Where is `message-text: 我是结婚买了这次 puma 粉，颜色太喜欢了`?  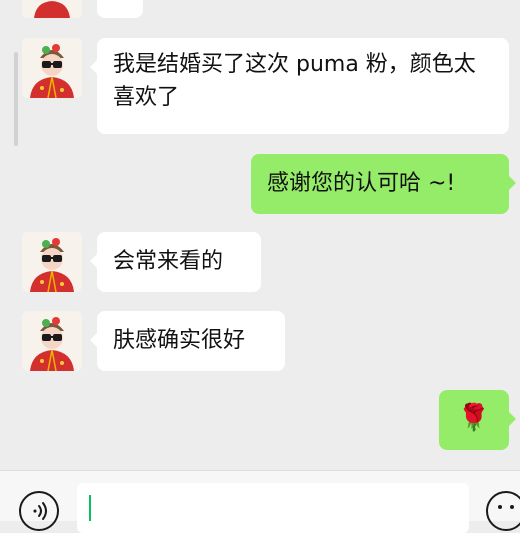
message-text: 我是结婚买了这次 puma 粉，颜色太喜欢了 is located at coordinates (294, 81).